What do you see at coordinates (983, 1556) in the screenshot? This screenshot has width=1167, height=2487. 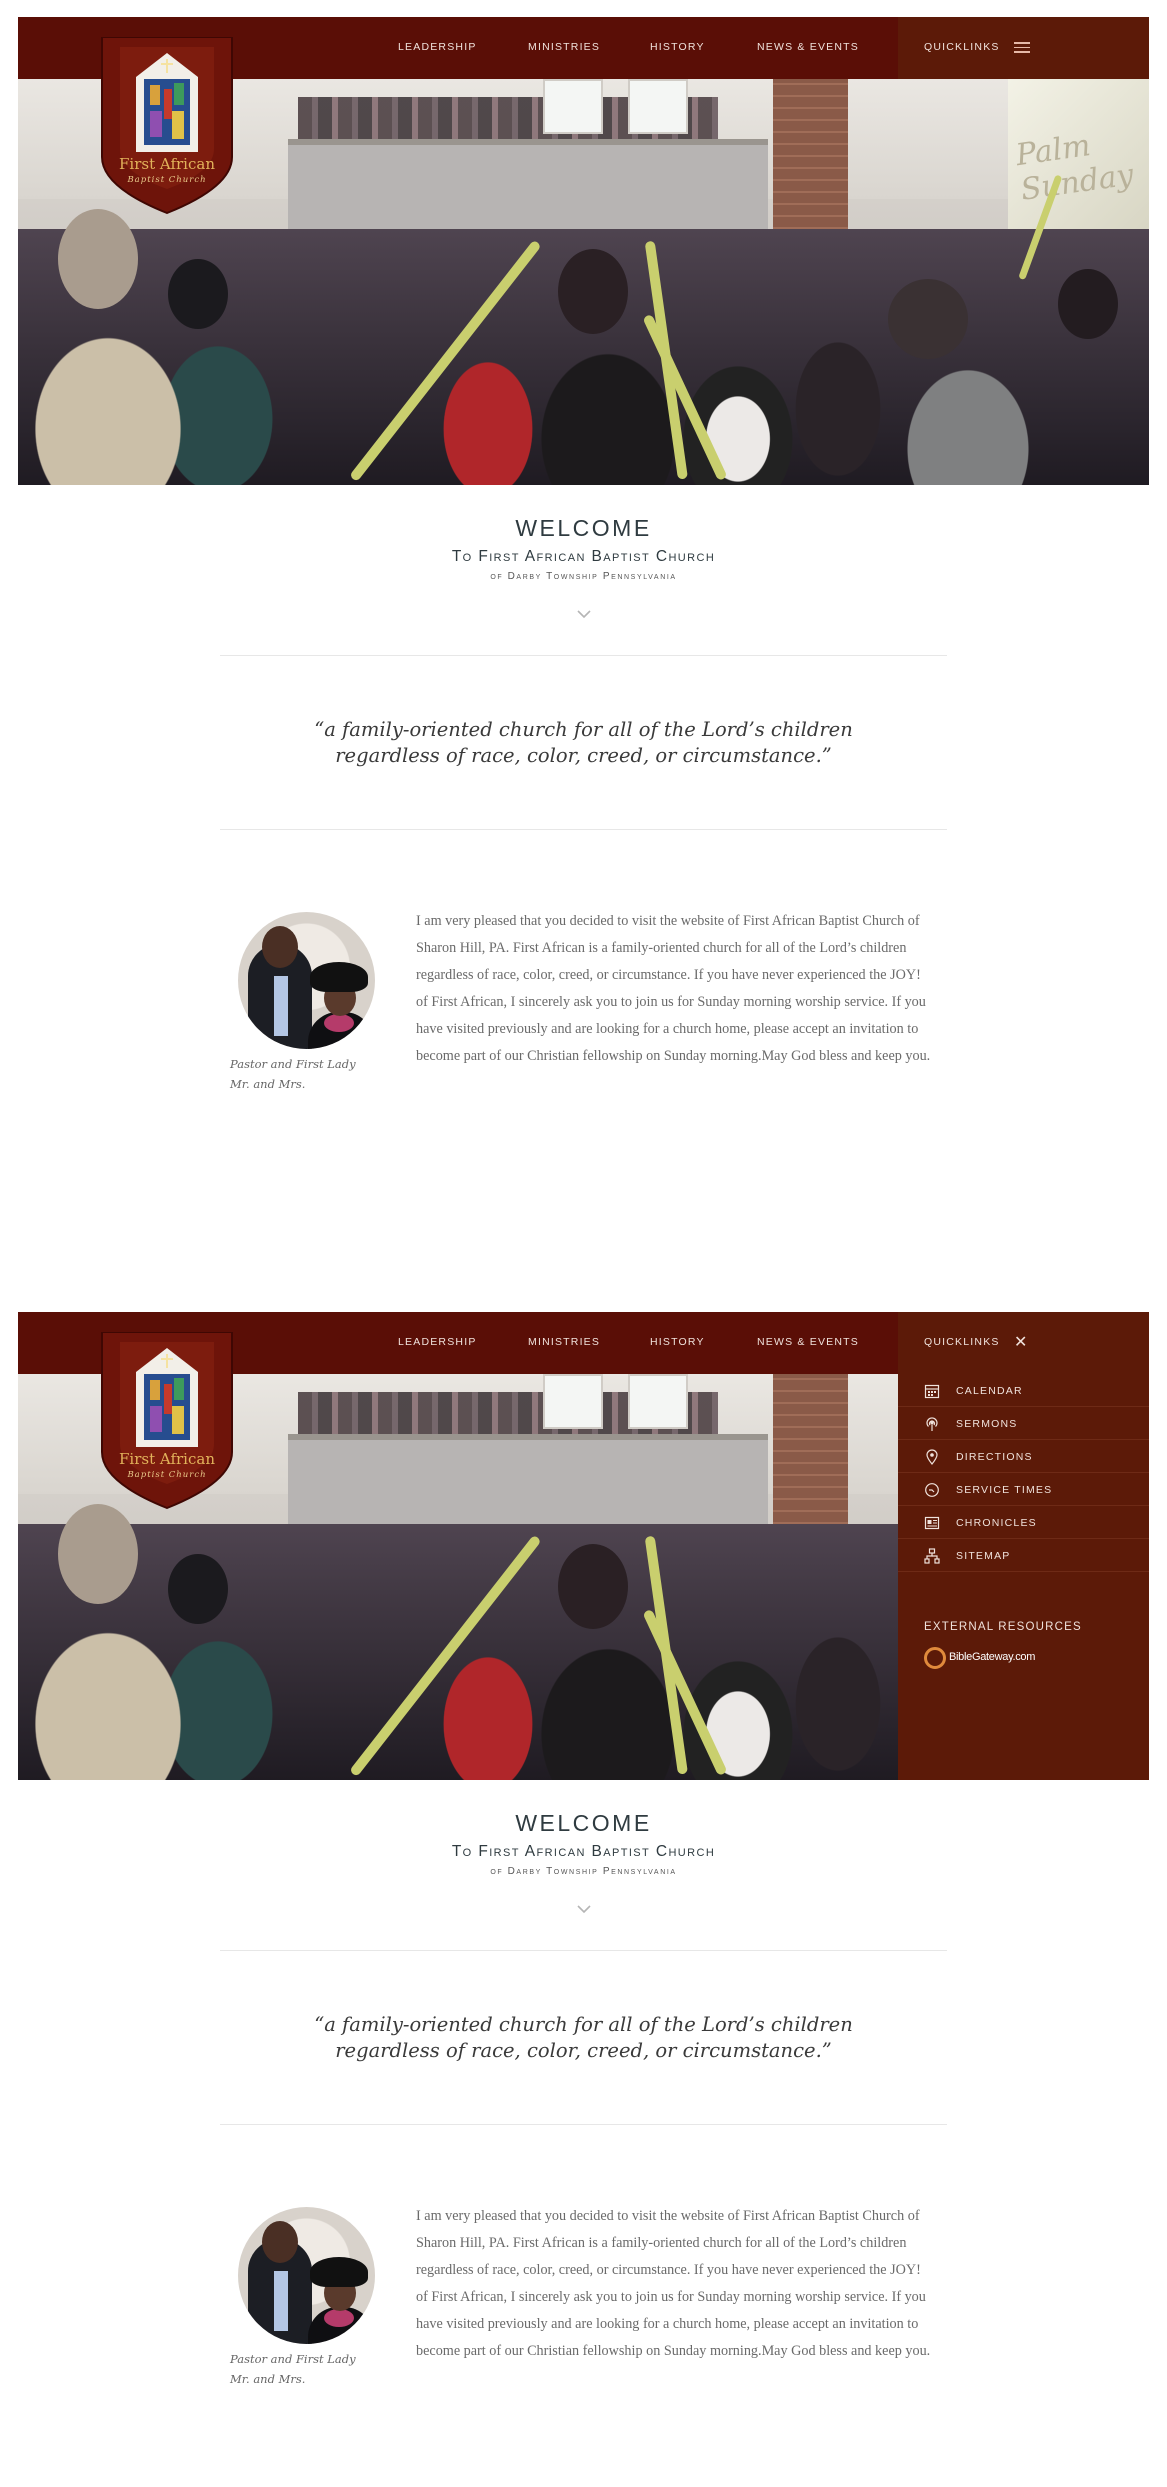 I see `quicklink-label: SITEMAP` at bounding box center [983, 1556].